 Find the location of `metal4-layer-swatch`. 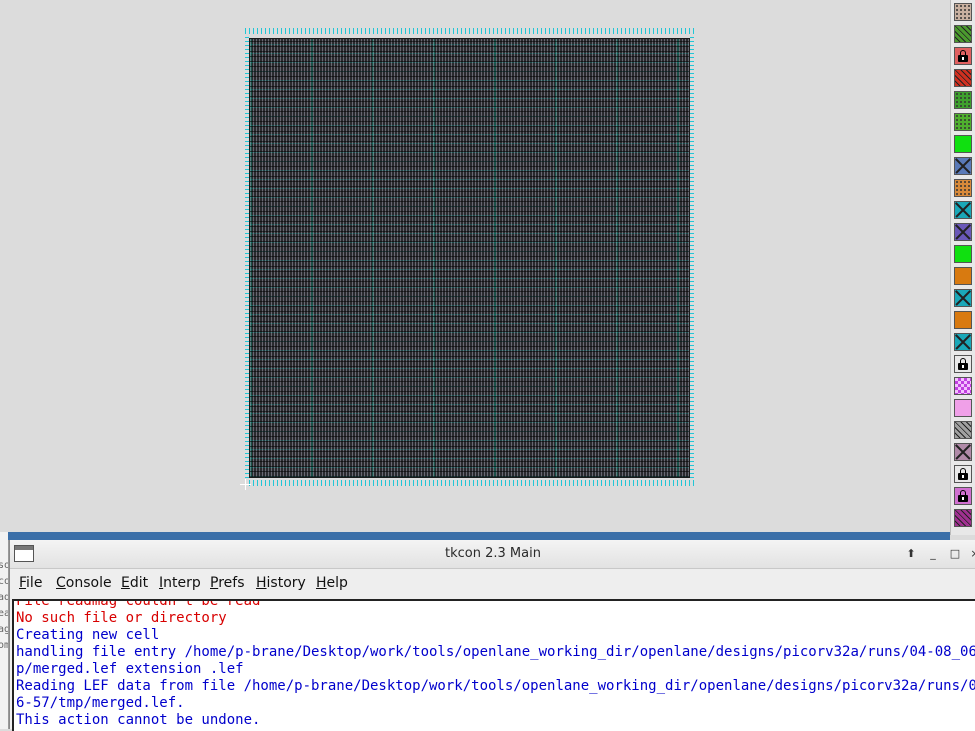

metal4-layer-swatch is located at coordinates (963, 276).